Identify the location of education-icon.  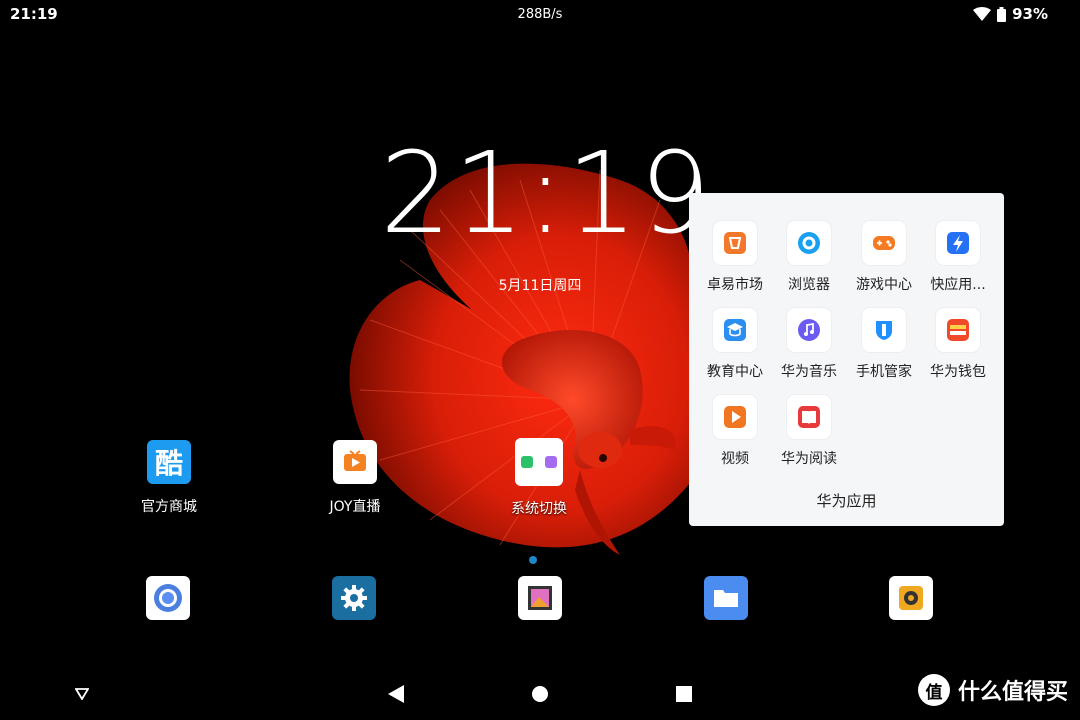
(735, 330).